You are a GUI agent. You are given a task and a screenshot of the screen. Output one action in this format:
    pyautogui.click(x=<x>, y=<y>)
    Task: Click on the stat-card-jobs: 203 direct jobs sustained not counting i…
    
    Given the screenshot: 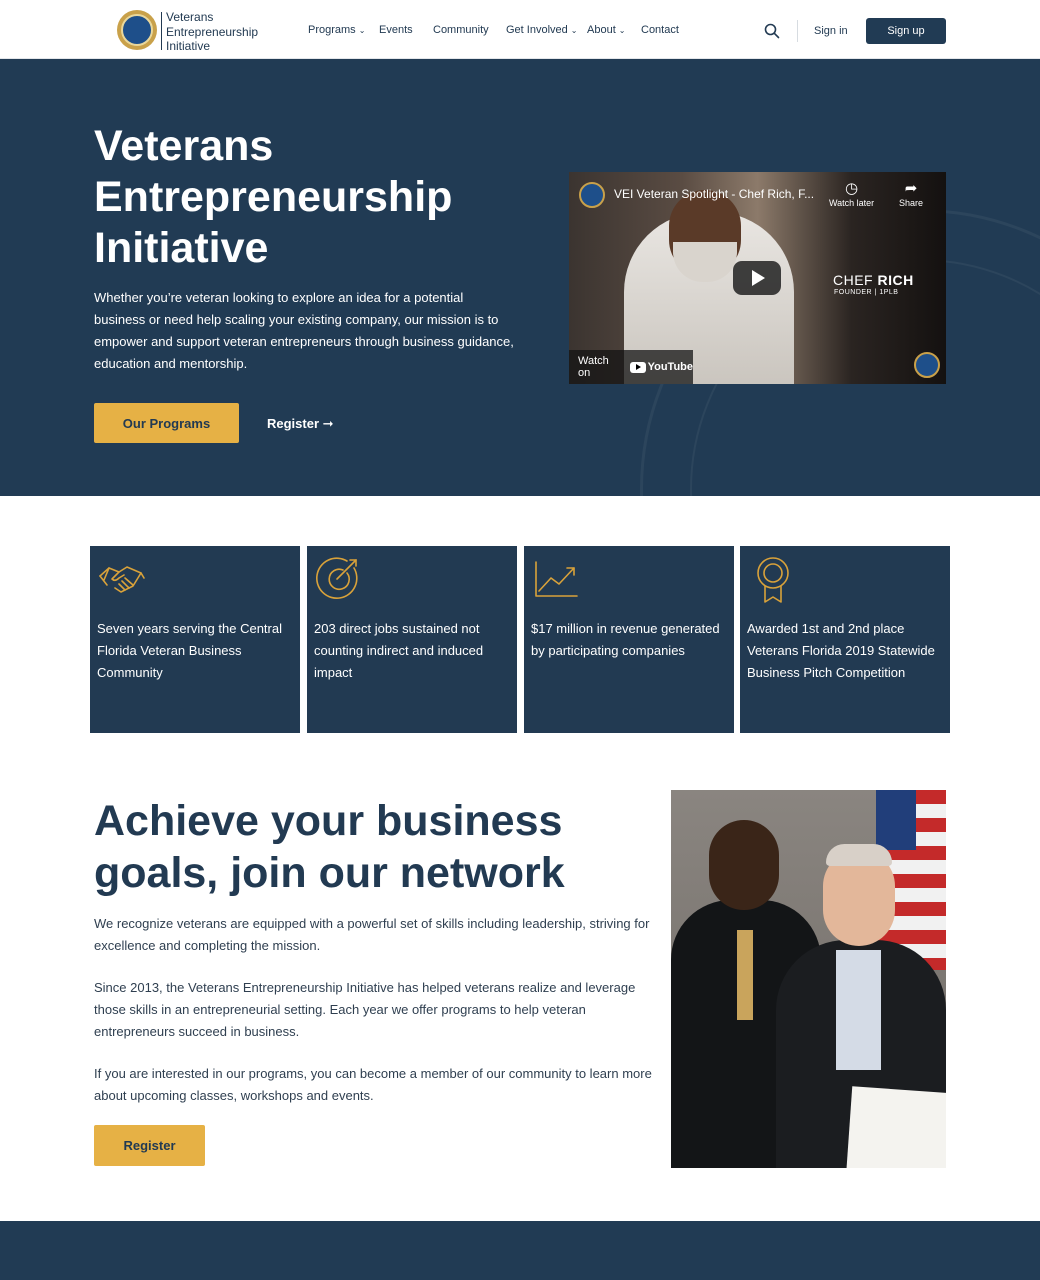 What is the action you would take?
    pyautogui.click(x=412, y=639)
    